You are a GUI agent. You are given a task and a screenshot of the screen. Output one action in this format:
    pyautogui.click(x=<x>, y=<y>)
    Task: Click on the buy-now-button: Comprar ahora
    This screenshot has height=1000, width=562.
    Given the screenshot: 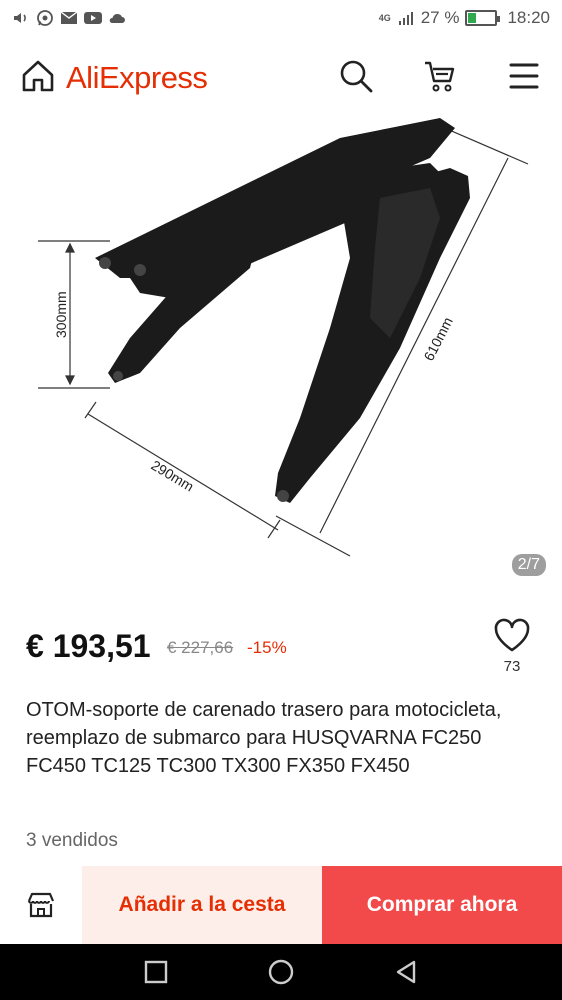 What is the action you would take?
    pyautogui.click(x=442, y=905)
    